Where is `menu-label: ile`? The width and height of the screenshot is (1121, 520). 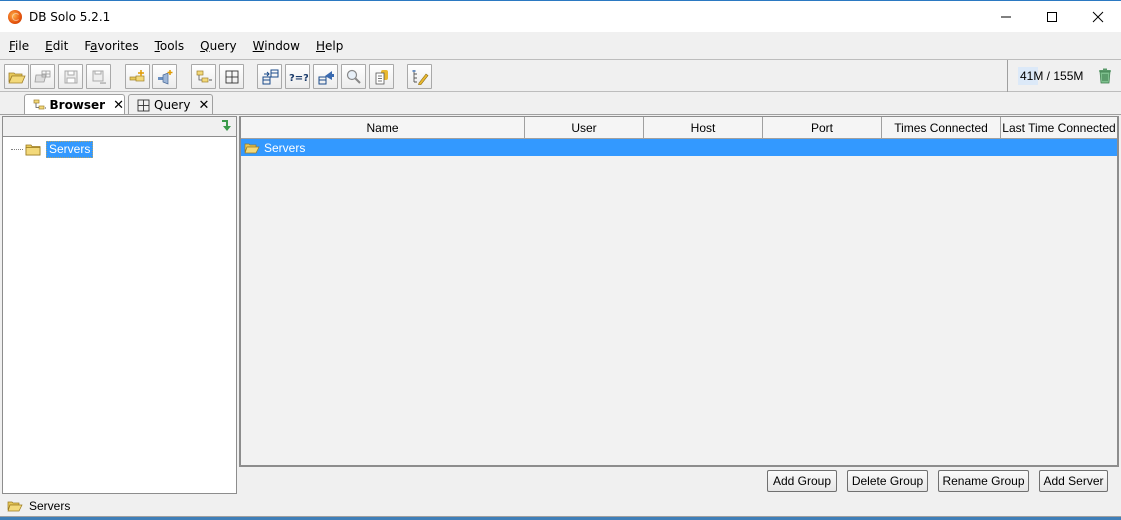
menu-label: ile is located at coordinates (22, 45).